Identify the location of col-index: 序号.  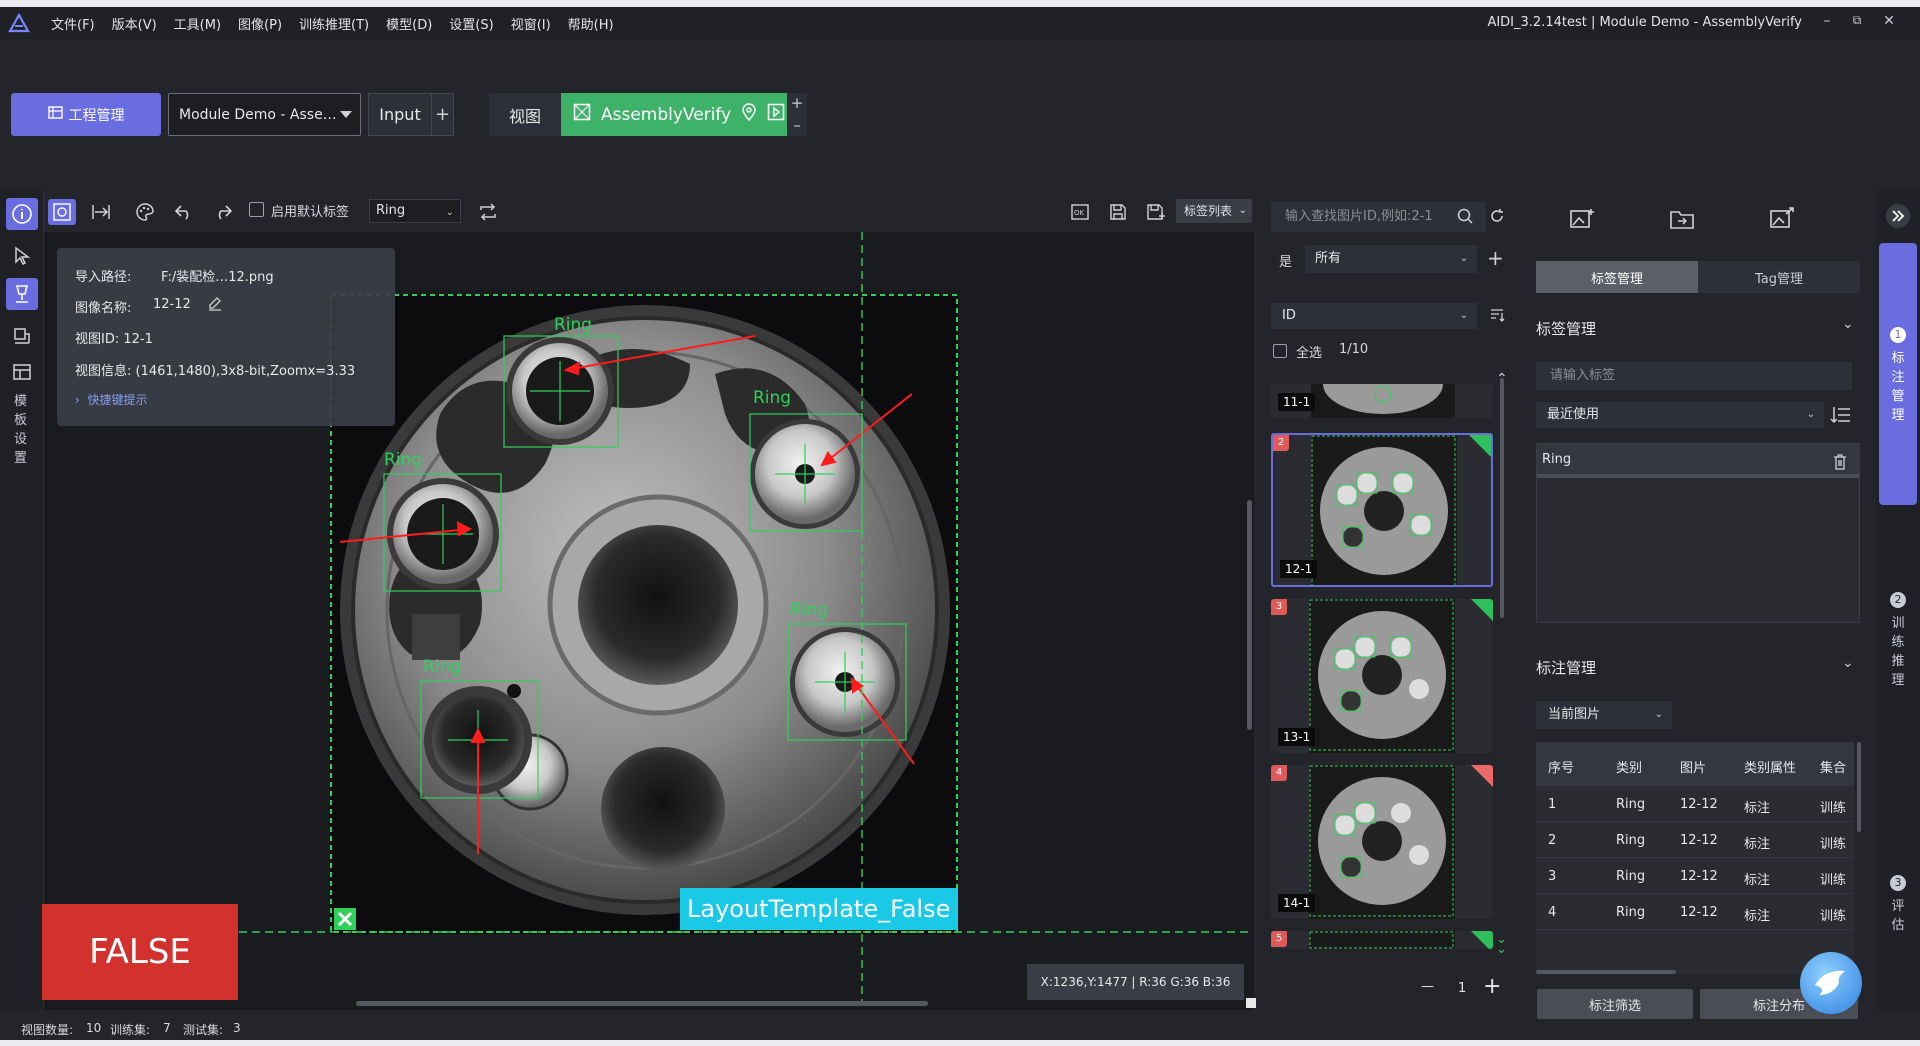
(1561, 766).